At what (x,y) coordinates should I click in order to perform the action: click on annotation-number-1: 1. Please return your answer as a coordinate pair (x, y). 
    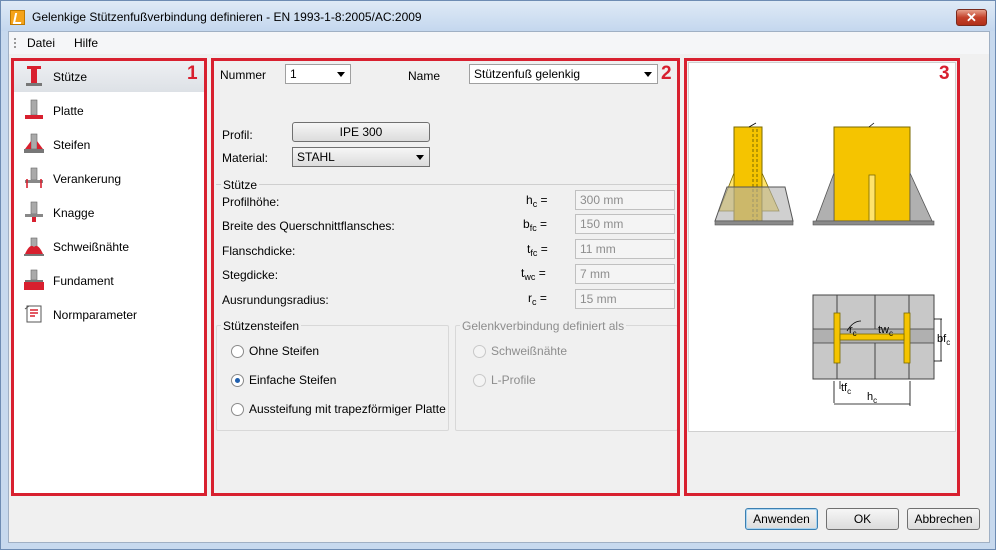
    Looking at the image, I should click on (192, 73).